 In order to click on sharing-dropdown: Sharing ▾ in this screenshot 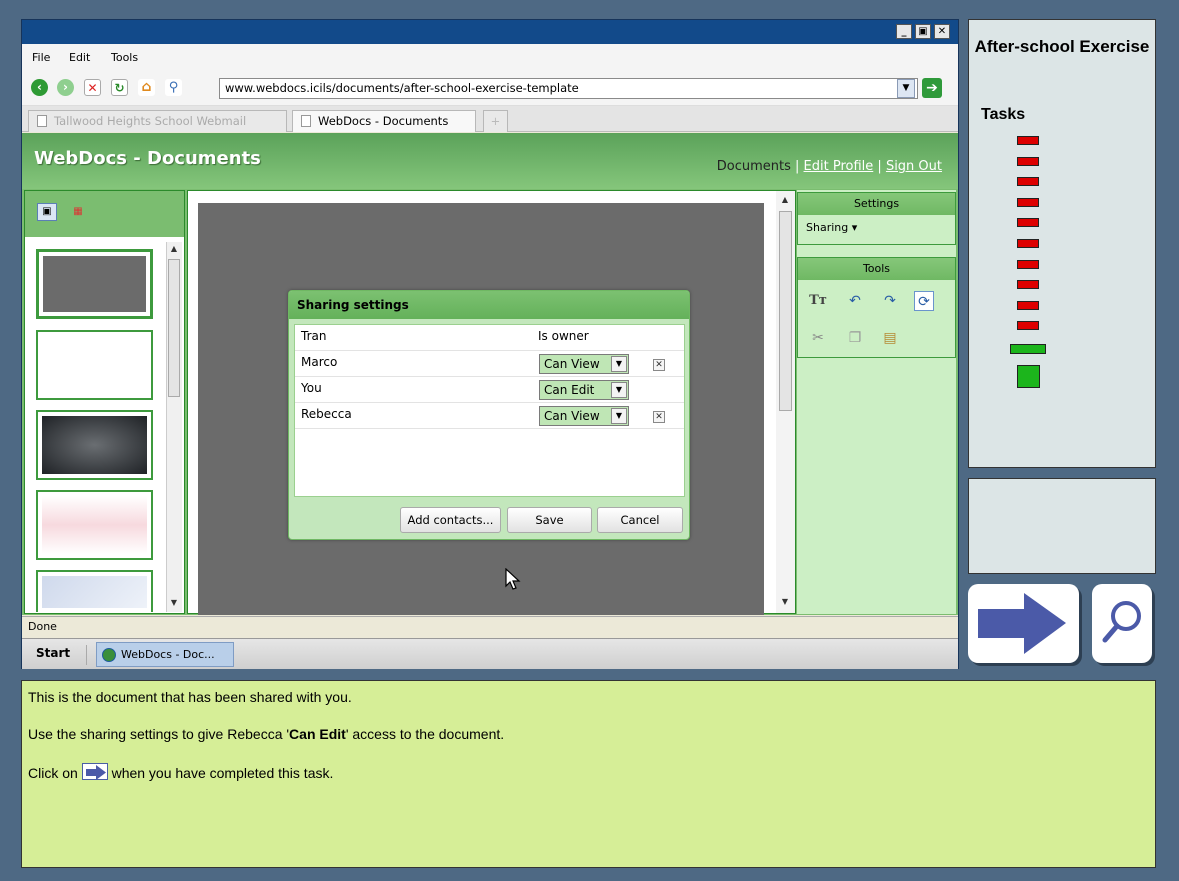, I will do `click(876, 224)`.